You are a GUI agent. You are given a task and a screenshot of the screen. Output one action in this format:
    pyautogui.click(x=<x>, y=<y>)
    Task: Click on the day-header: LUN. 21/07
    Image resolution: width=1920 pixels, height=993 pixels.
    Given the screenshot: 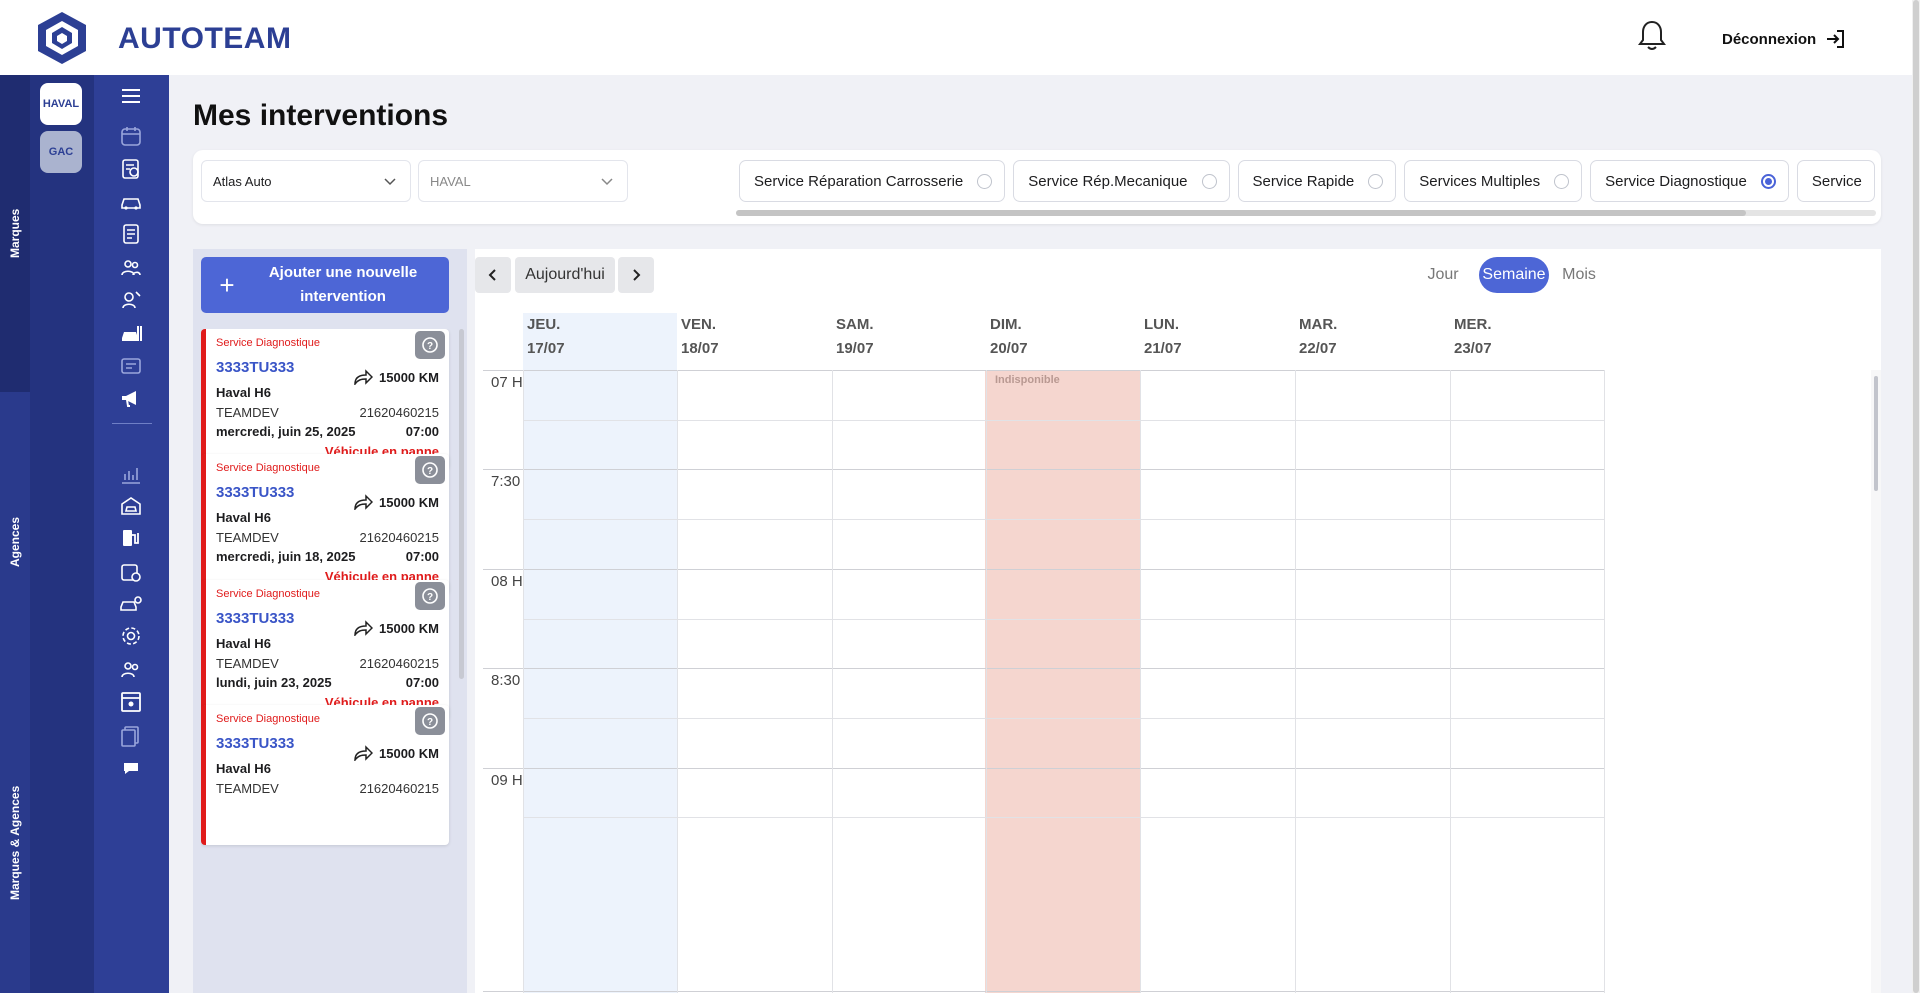 What is the action you would take?
    pyautogui.click(x=1163, y=337)
    